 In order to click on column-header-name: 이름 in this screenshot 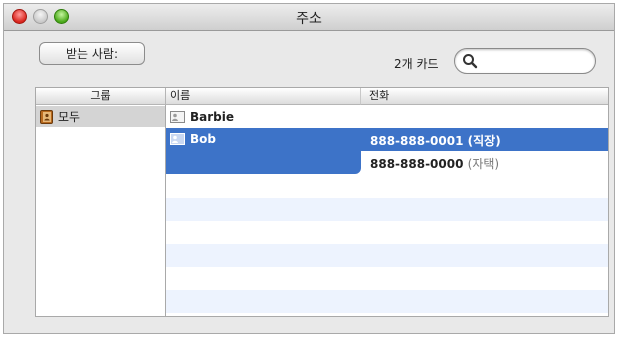, I will do `click(263, 96)`.